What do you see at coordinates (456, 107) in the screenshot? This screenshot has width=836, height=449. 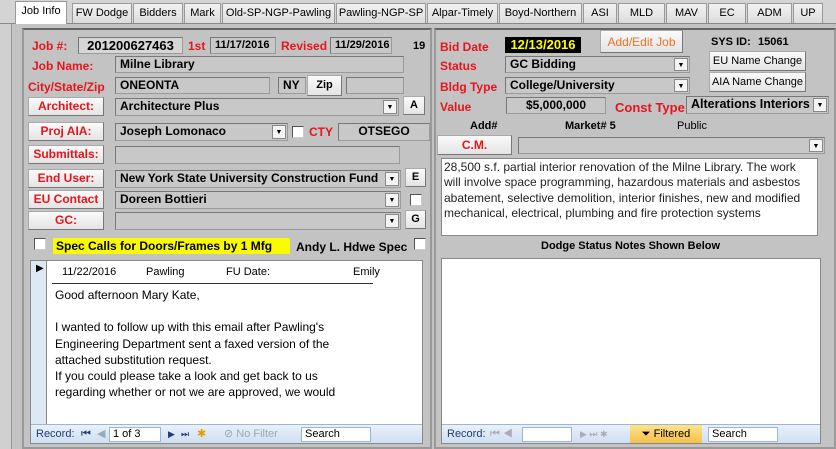 I see `value-label: Value` at bounding box center [456, 107].